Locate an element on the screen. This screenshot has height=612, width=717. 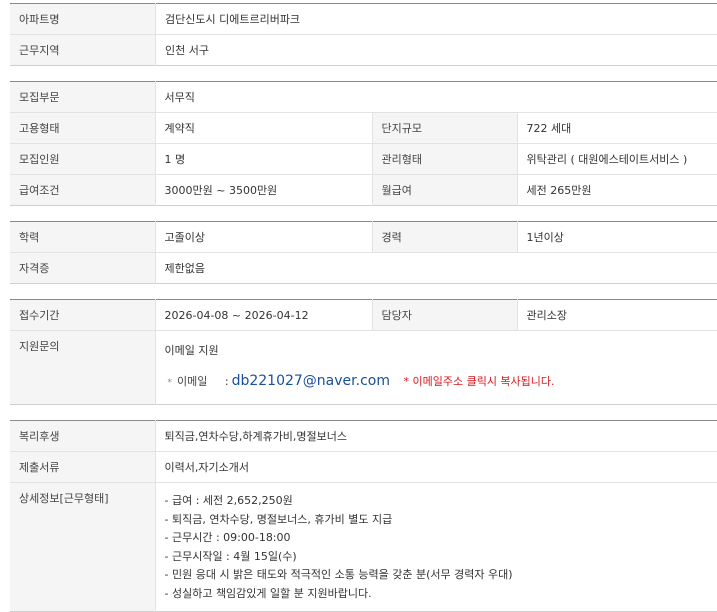
table-row: 학력 고졸이상 경력 1년이상 is located at coordinates (363, 237).